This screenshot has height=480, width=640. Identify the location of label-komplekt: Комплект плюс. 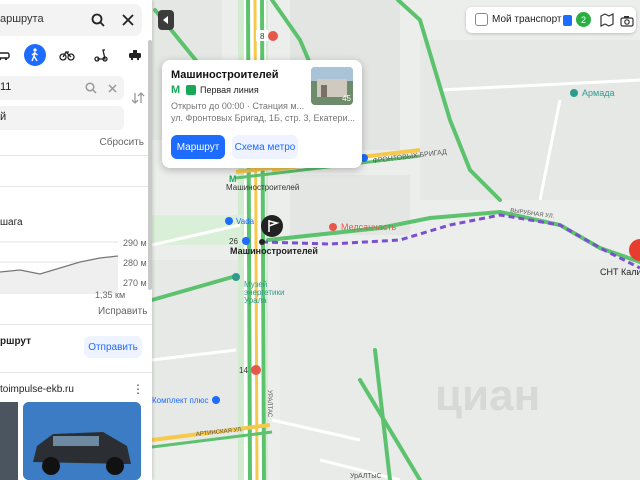
(180, 400).